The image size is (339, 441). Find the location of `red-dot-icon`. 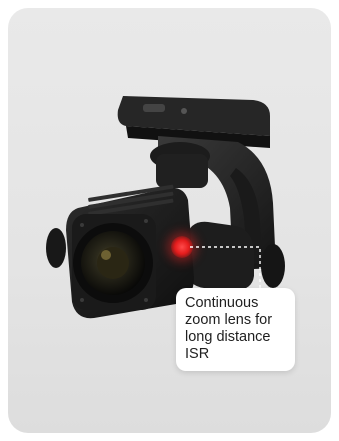

red-dot-icon is located at coordinates (182, 247).